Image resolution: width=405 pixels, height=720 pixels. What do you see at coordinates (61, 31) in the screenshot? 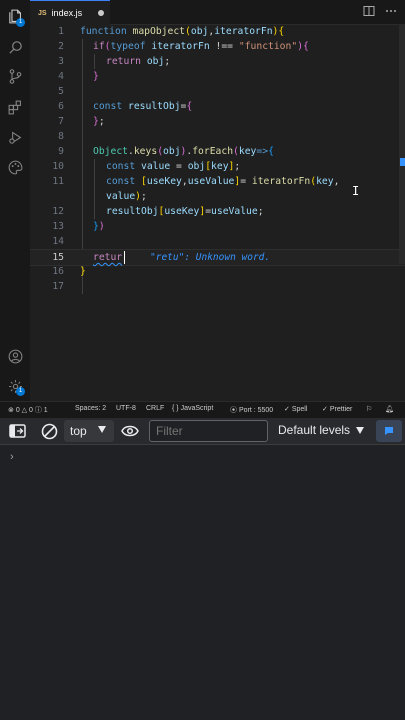
I see `line-number: 1` at bounding box center [61, 31].